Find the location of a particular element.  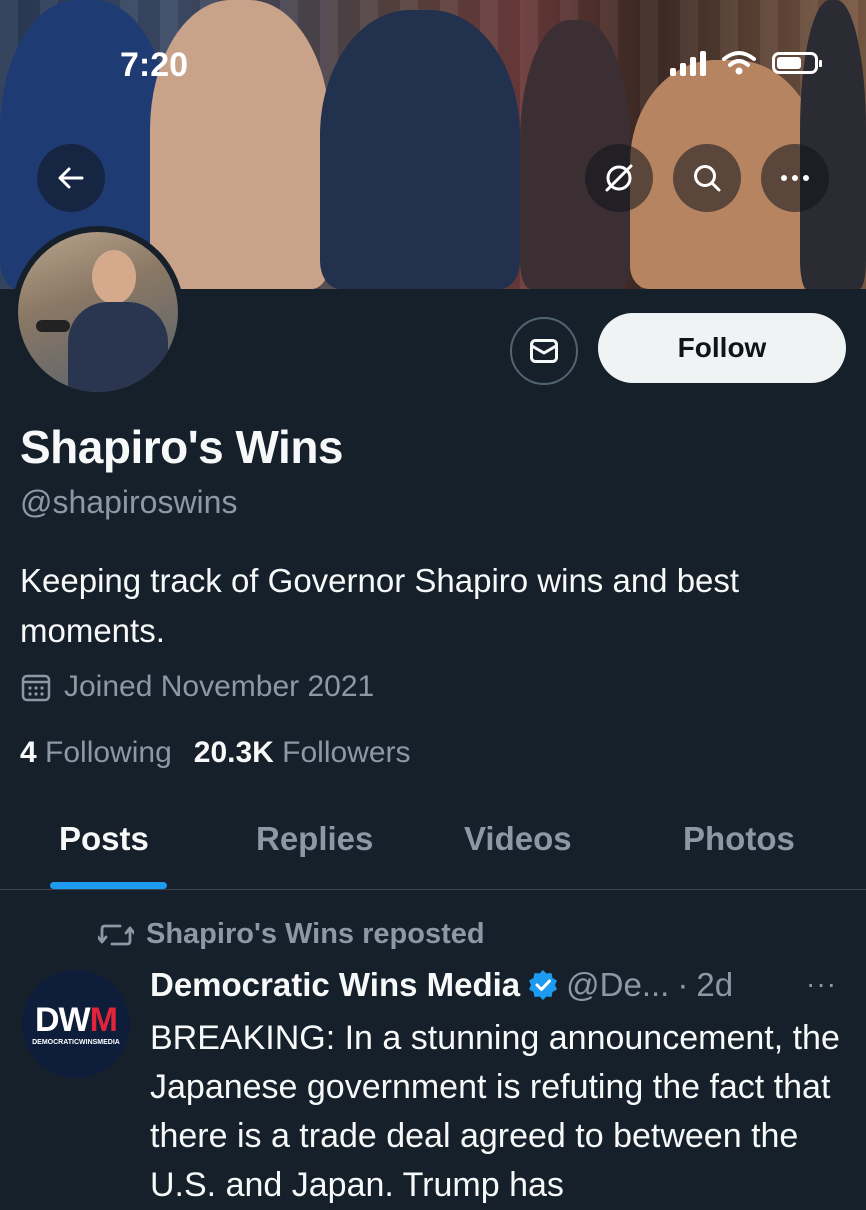

status-icons is located at coordinates (746, 63).